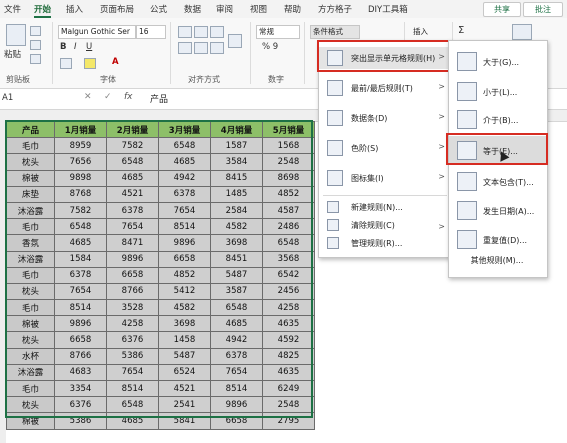  Describe the element at coordinates (288, 324) in the screenshot. I see `sales-cell: 4635` at that location.